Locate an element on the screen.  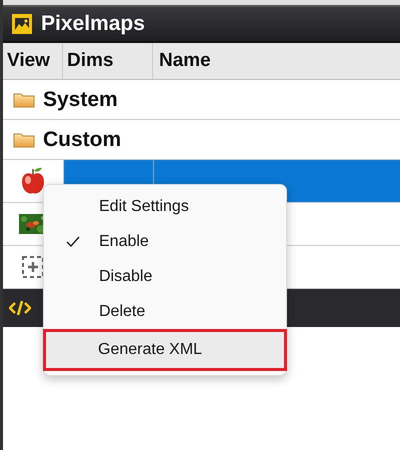
menu-item: Edit Settings is located at coordinates (165, 206).